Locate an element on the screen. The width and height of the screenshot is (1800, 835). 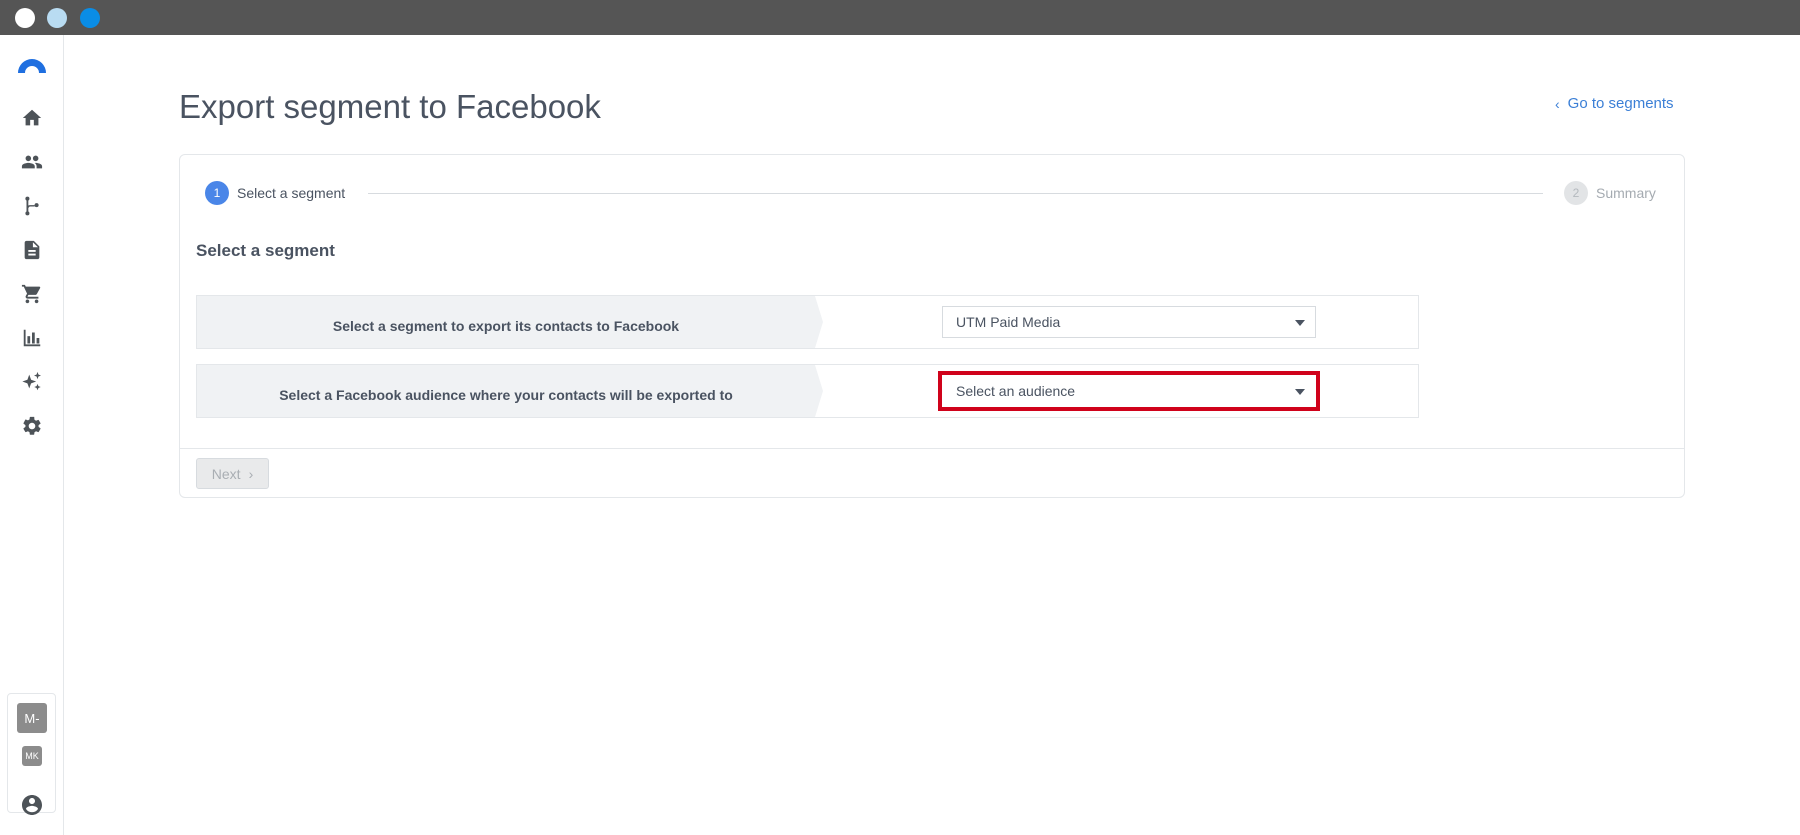
user-profile-button is located at coordinates (32, 805).